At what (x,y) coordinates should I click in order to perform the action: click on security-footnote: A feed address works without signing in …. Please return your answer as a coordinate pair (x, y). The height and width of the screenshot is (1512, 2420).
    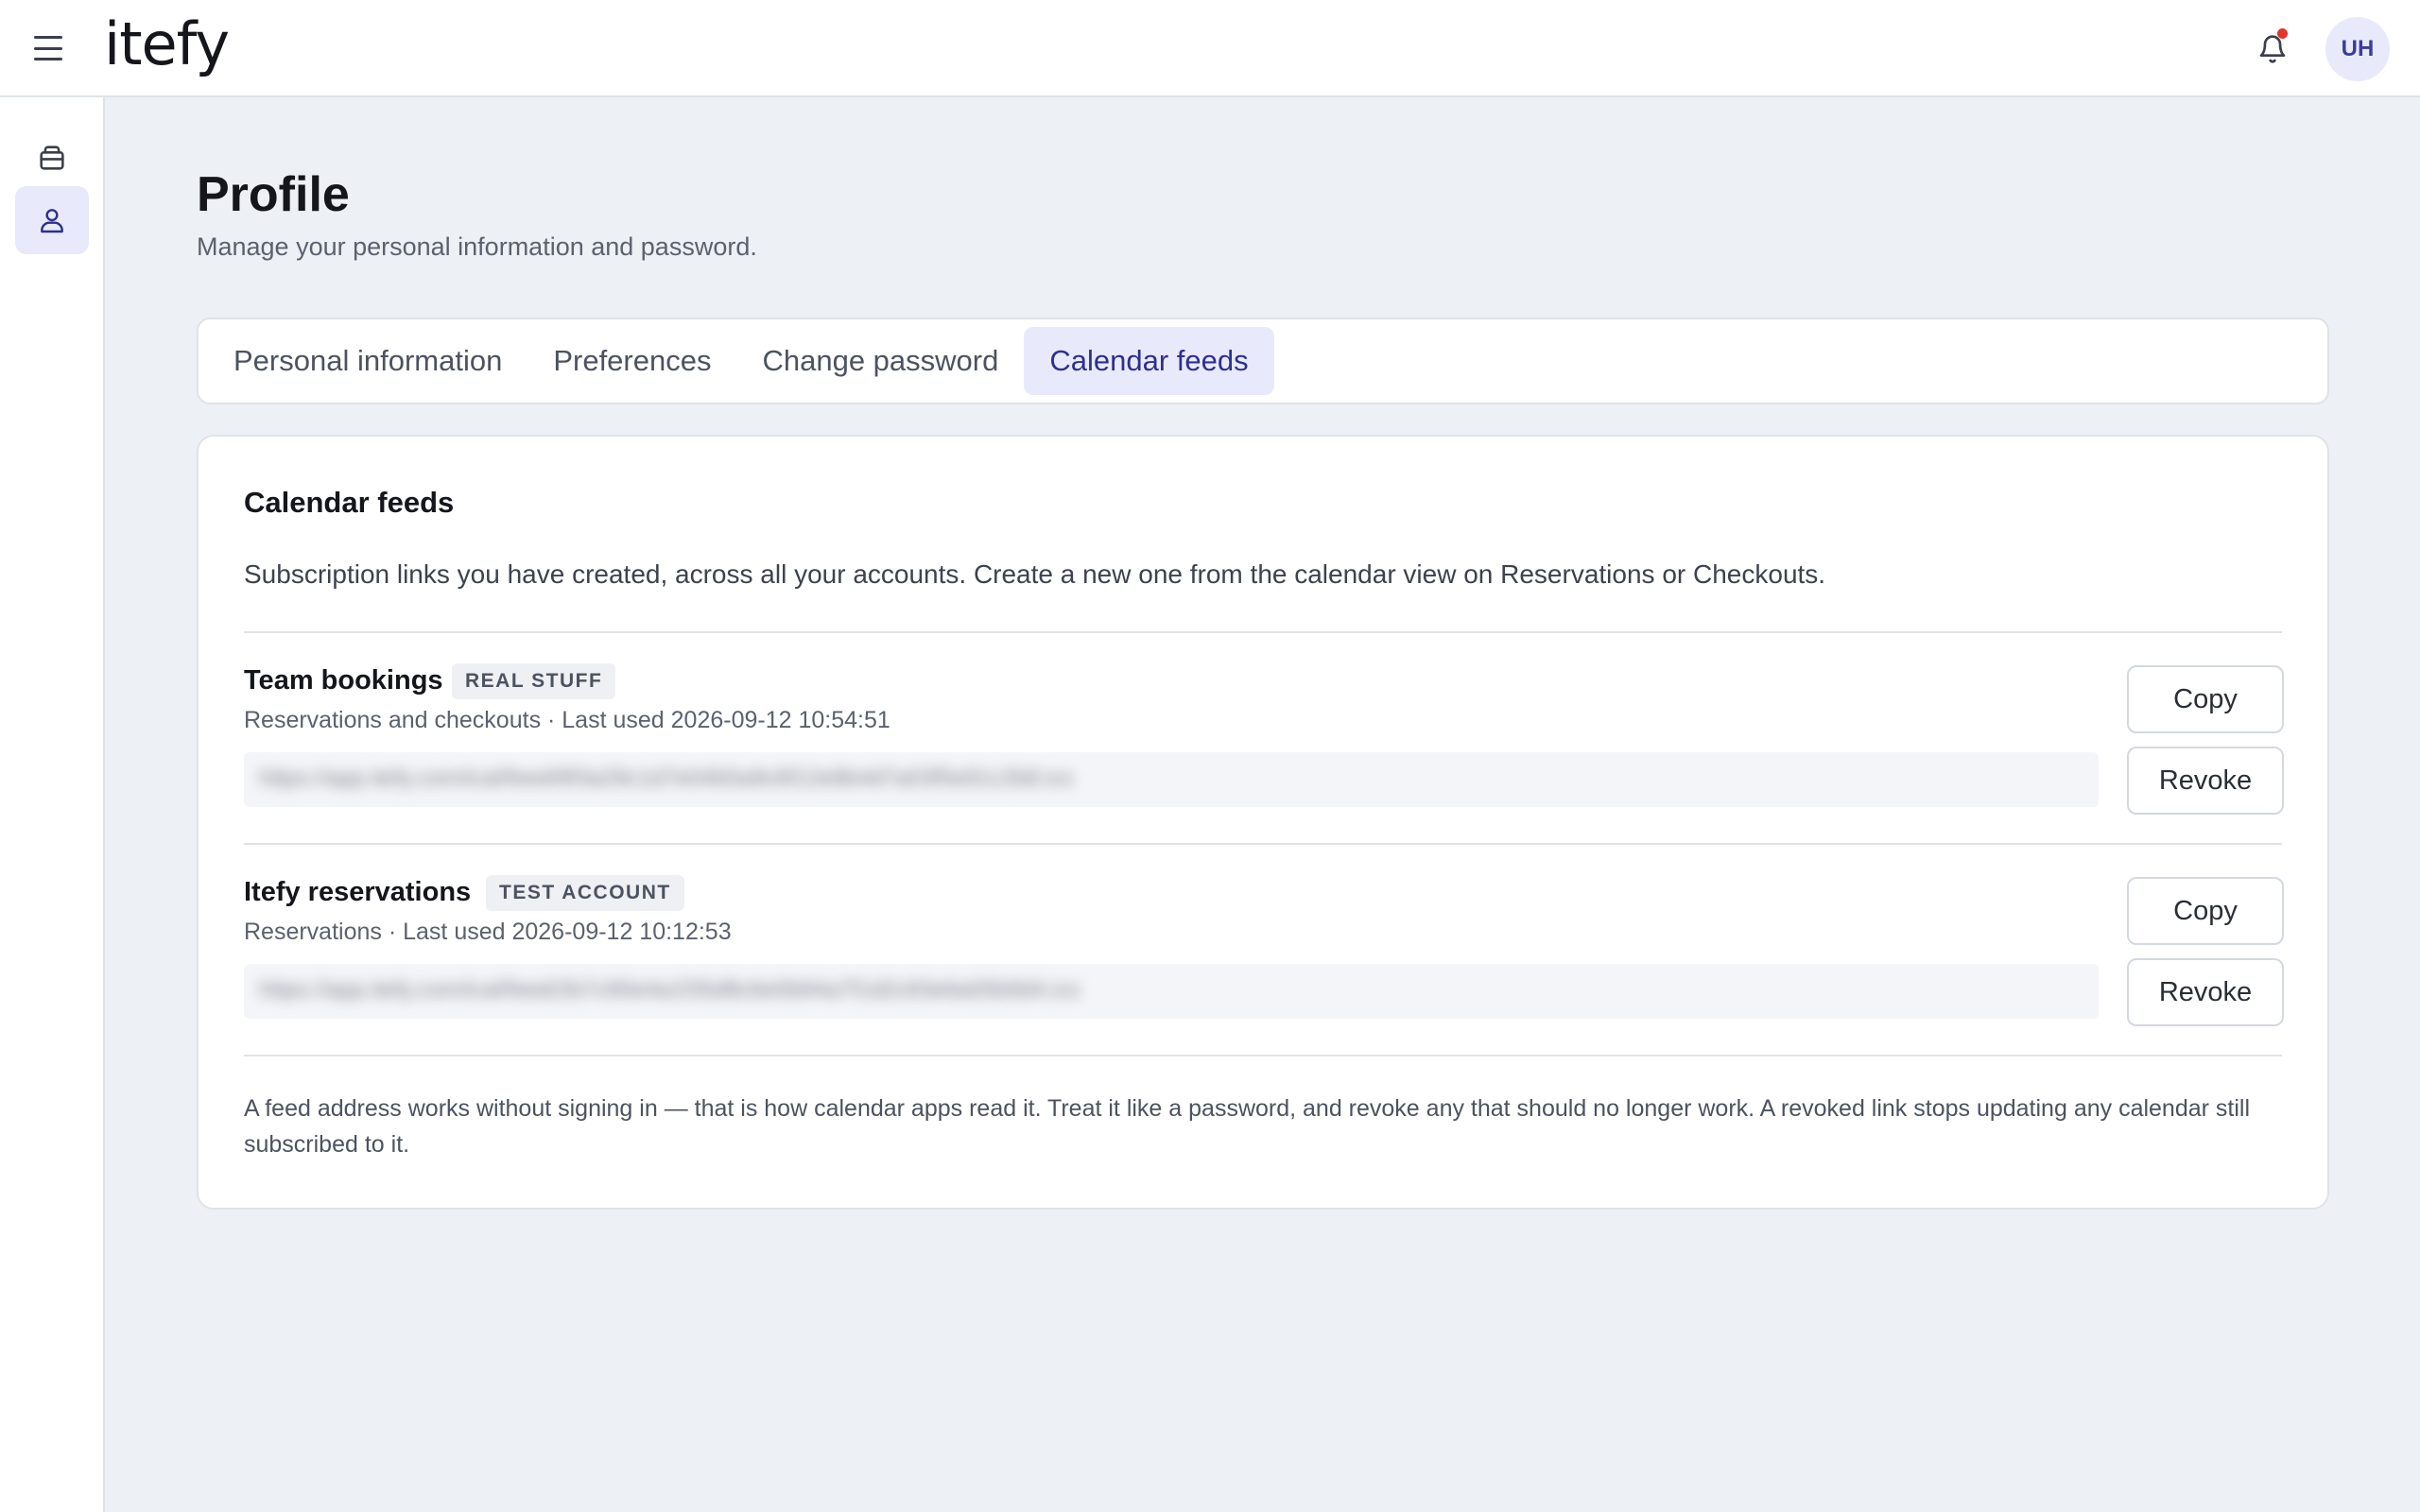
    Looking at the image, I should click on (1247, 1126).